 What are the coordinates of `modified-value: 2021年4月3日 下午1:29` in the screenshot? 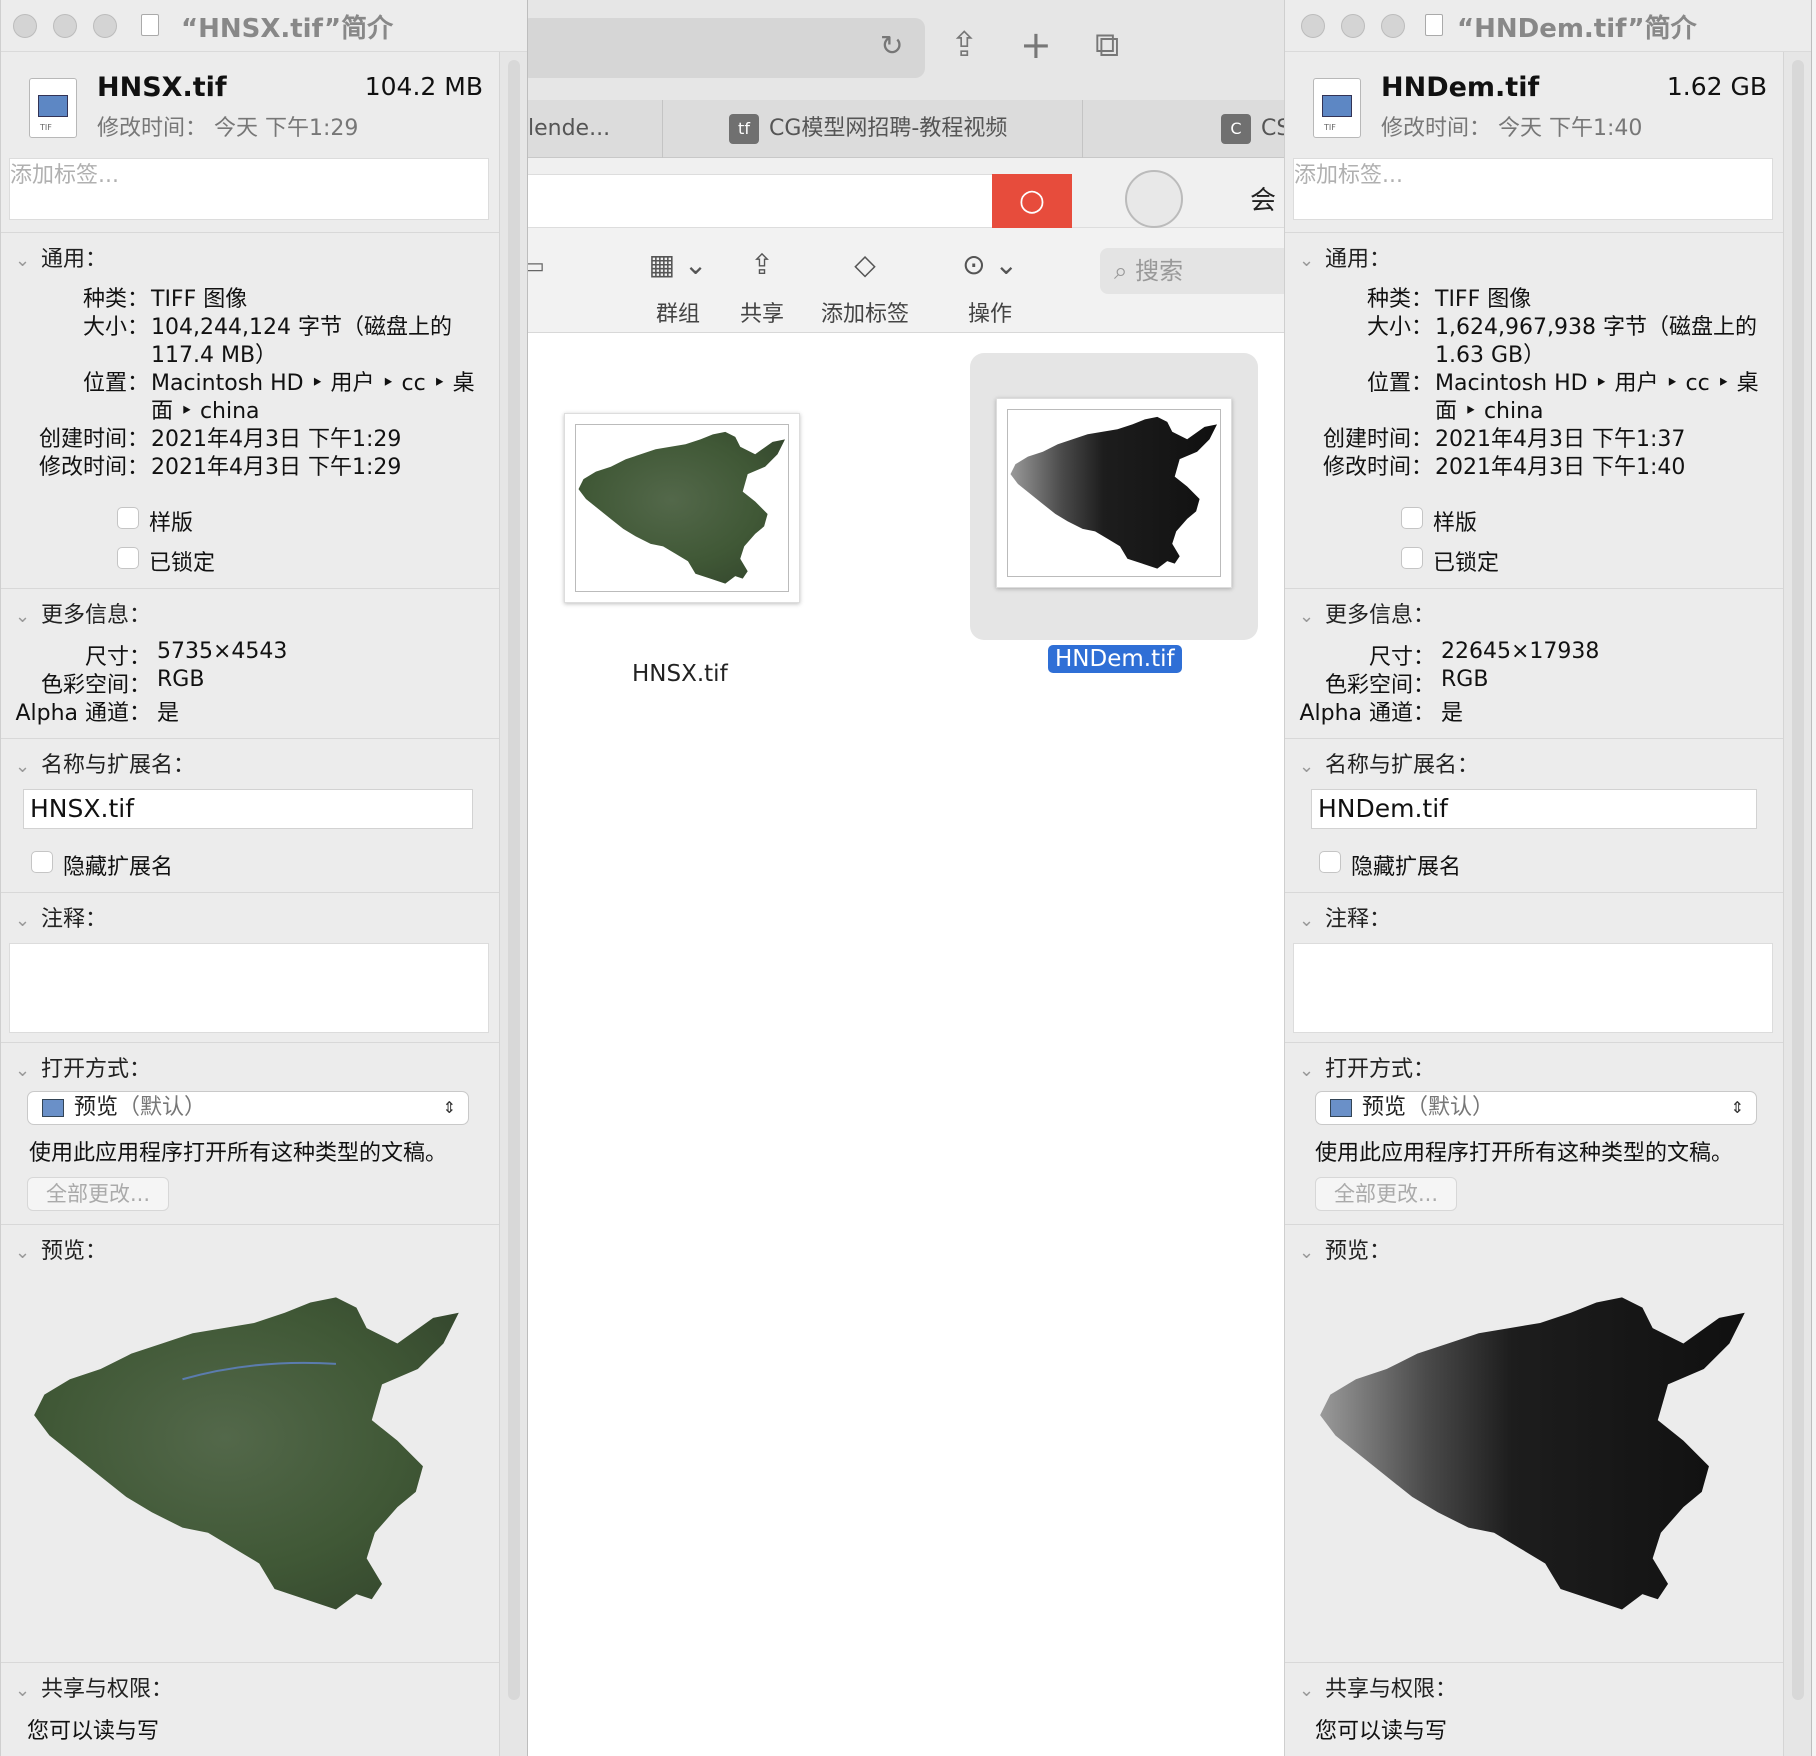 It's located at (276, 467).